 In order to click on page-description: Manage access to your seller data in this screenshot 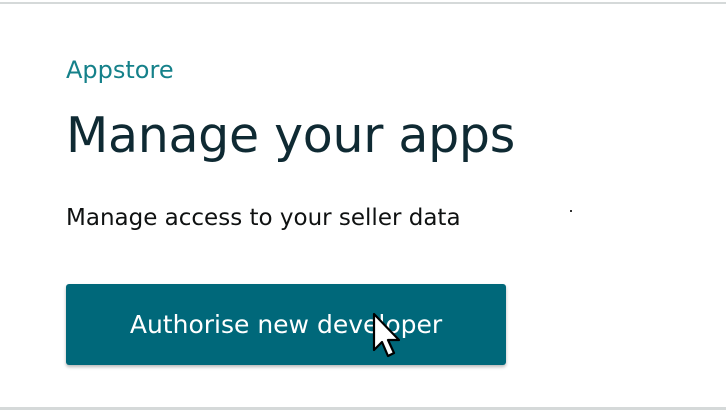, I will do `click(263, 218)`.